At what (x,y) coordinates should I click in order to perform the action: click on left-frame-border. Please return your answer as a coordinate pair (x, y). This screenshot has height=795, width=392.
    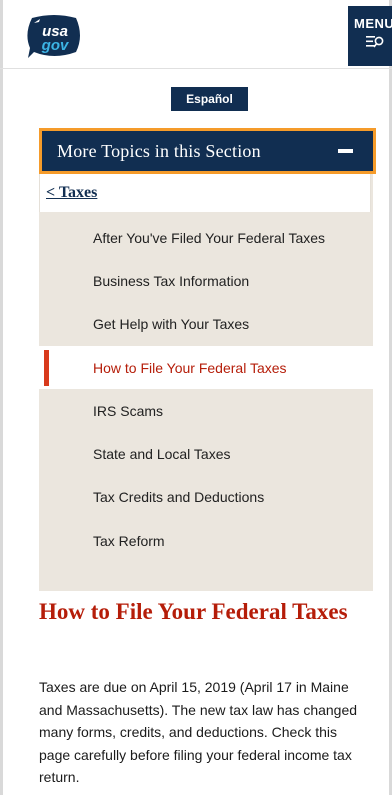
    Looking at the image, I should click on (1, 397).